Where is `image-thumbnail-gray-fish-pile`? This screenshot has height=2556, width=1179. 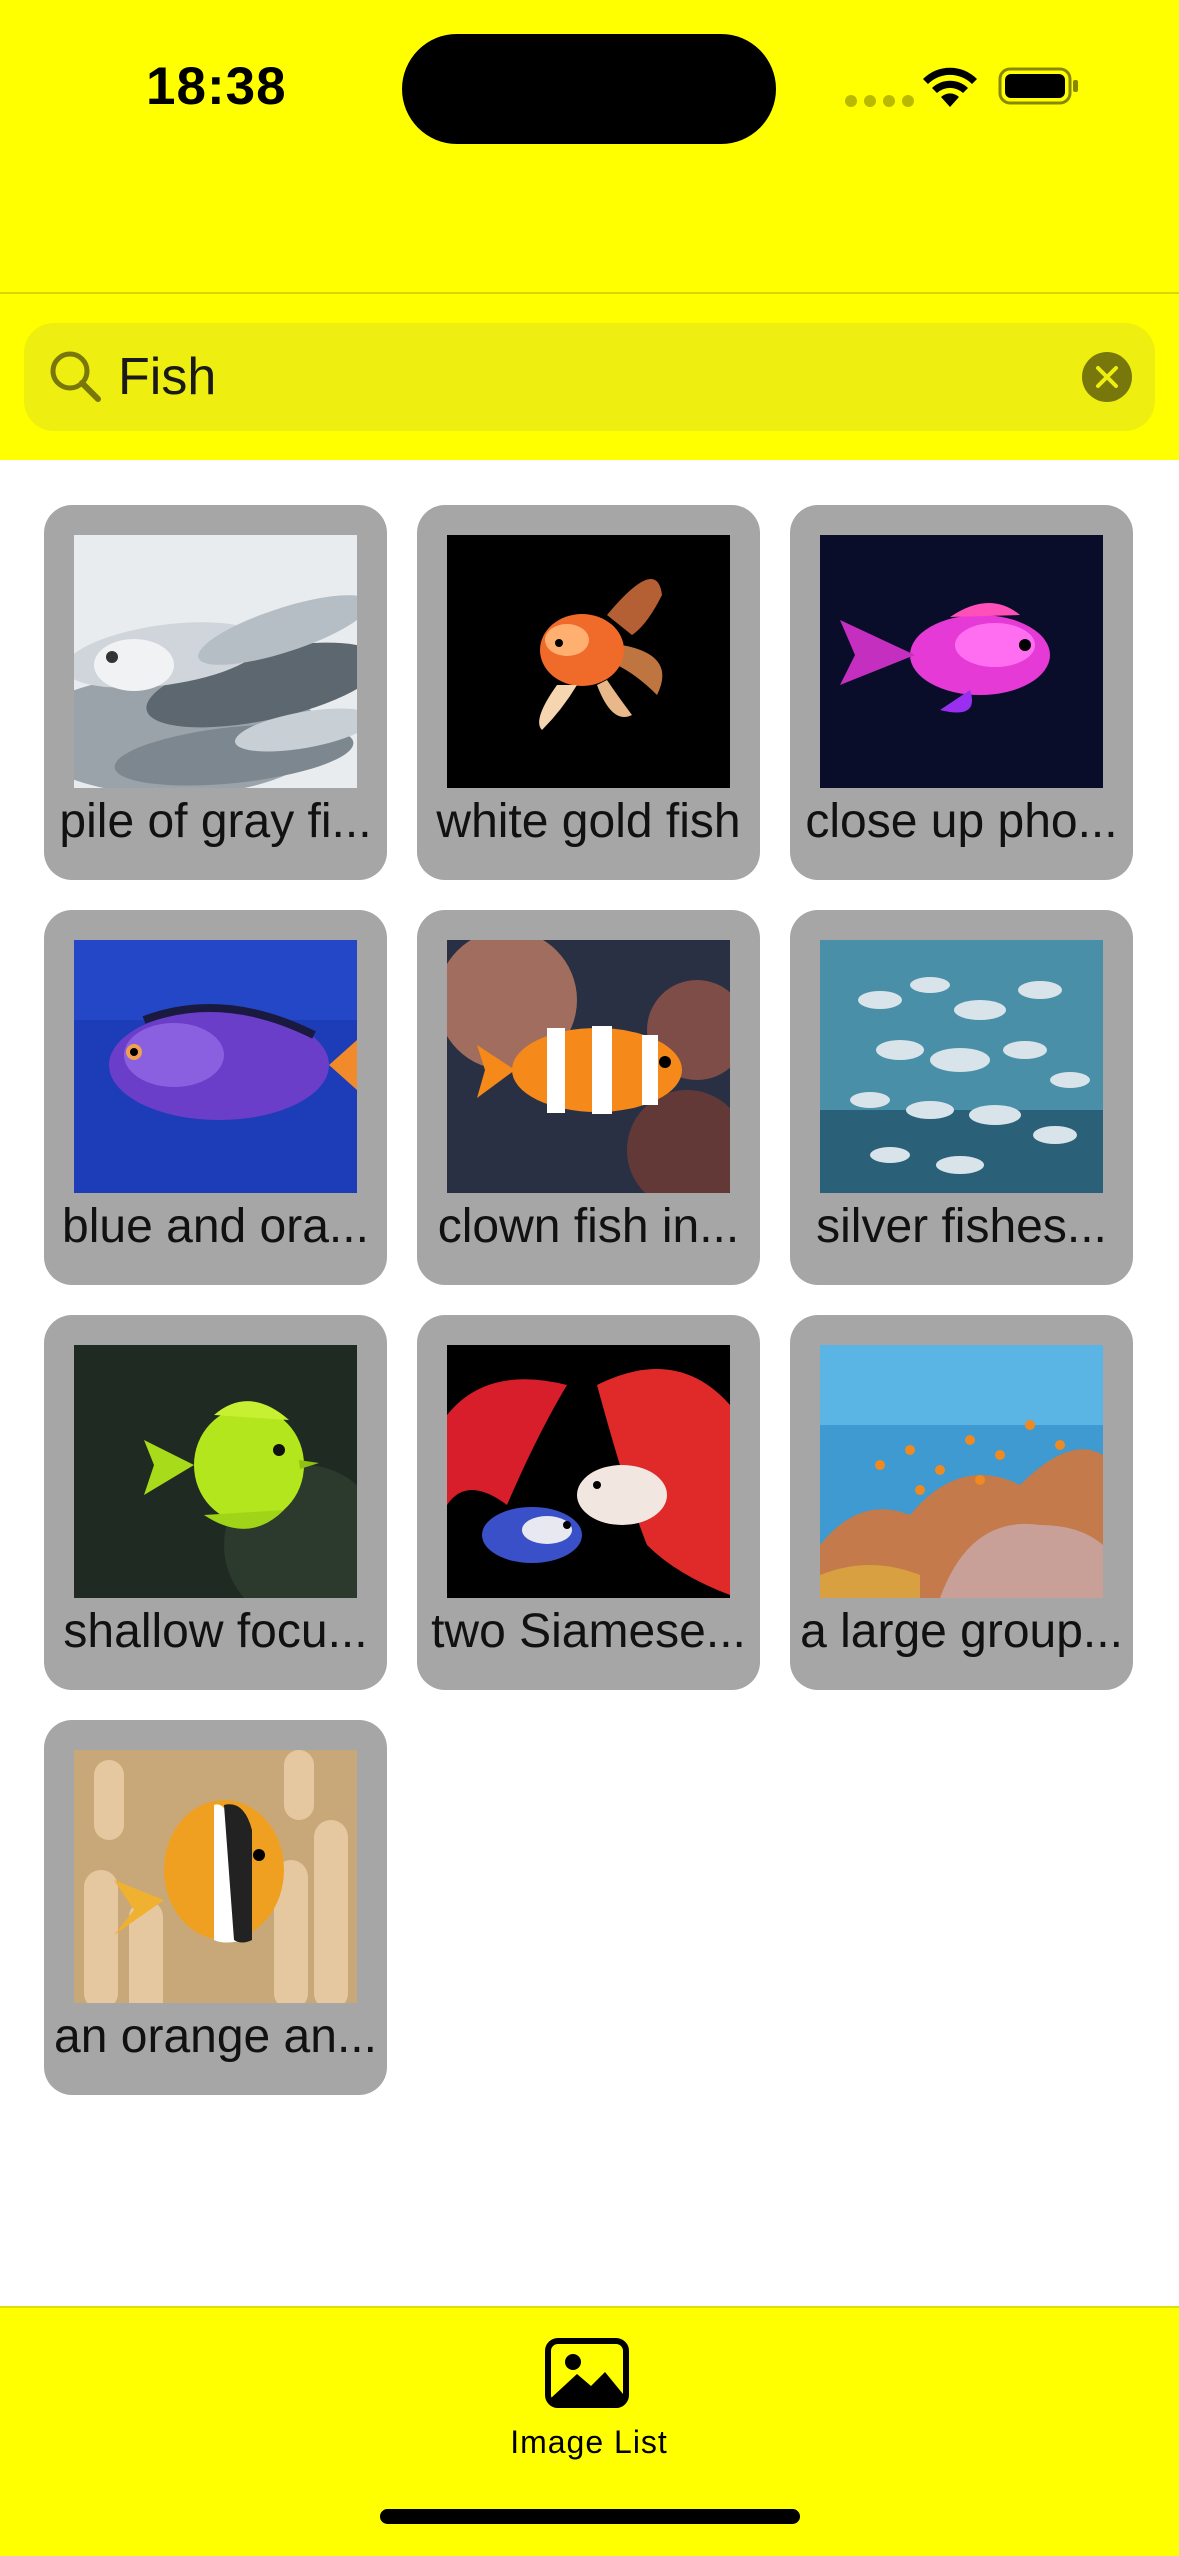
image-thumbnail-gray-fish-pile is located at coordinates (215, 661).